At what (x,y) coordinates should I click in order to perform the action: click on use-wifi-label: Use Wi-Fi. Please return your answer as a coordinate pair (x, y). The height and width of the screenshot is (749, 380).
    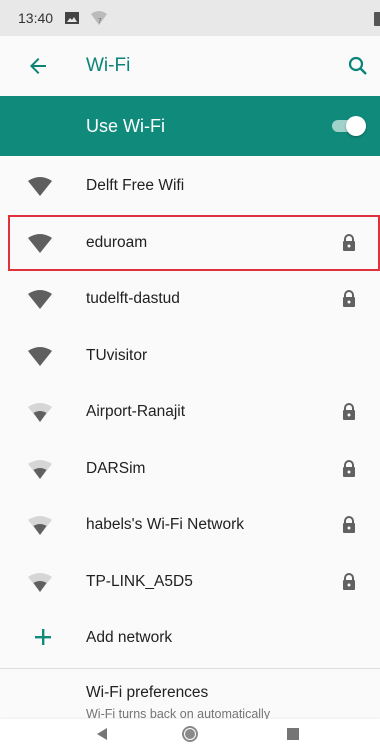
    Looking at the image, I should click on (125, 125).